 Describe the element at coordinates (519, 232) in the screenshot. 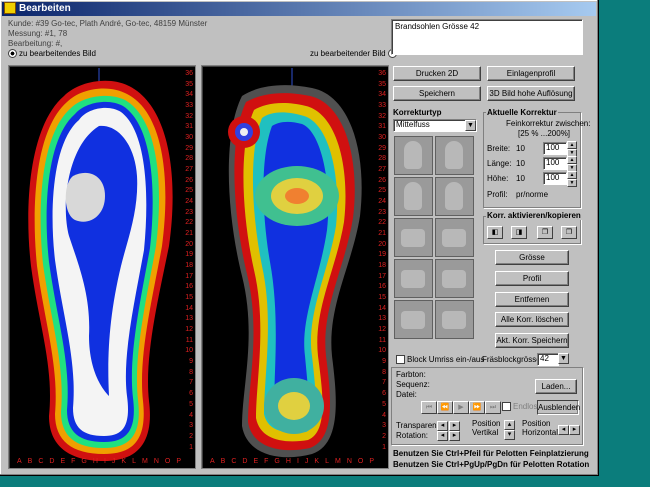

I see `activate-right-icon: ◨` at that location.